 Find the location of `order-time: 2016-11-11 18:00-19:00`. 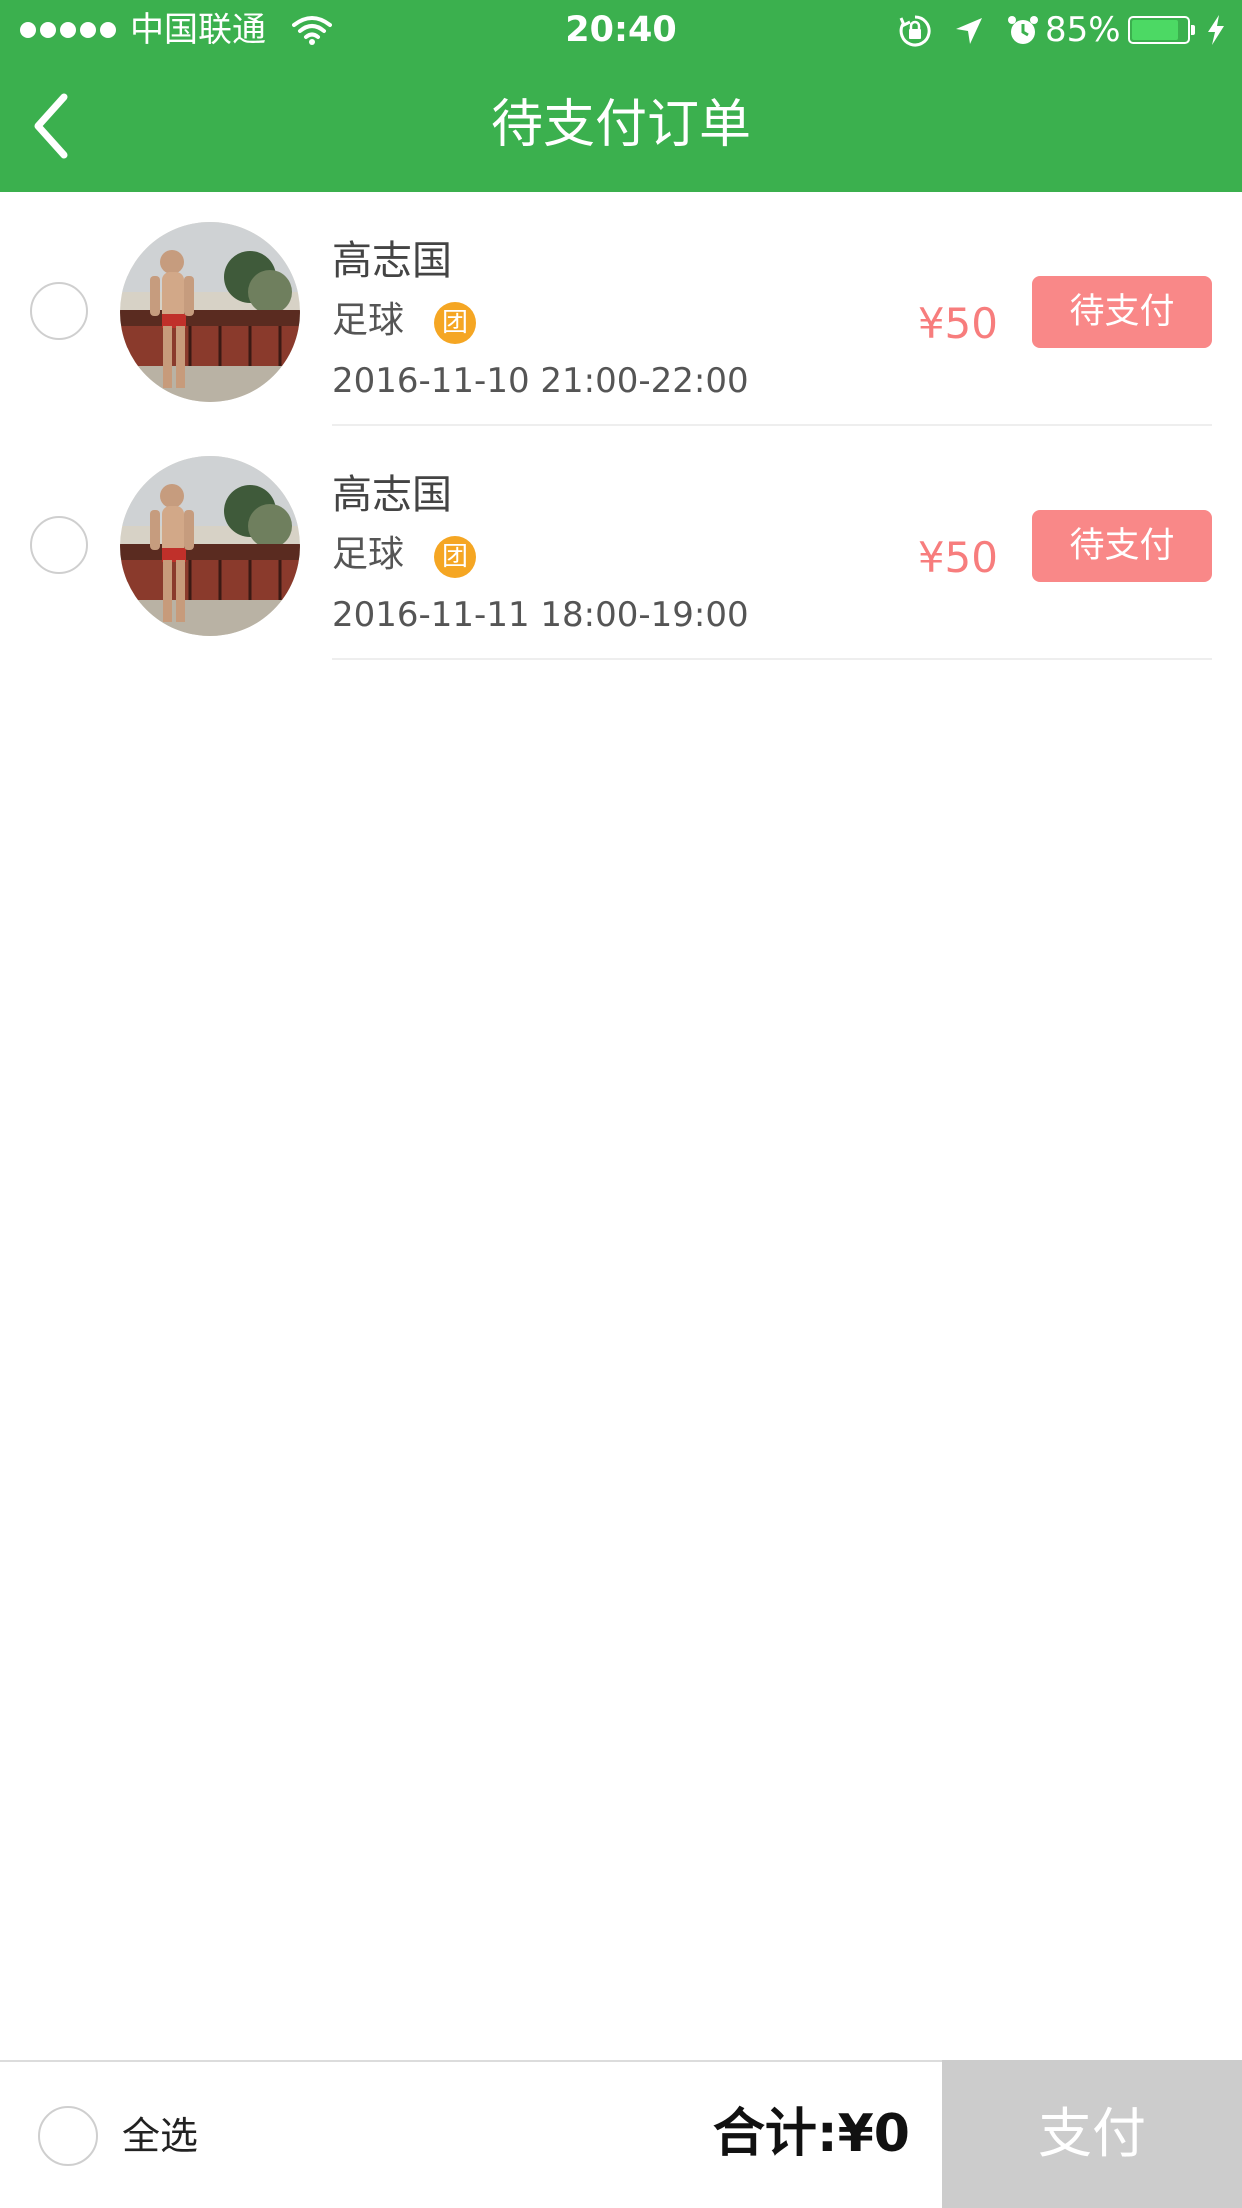

order-time: 2016-11-11 18:00-19:00 is located at coordinates (540, 615).